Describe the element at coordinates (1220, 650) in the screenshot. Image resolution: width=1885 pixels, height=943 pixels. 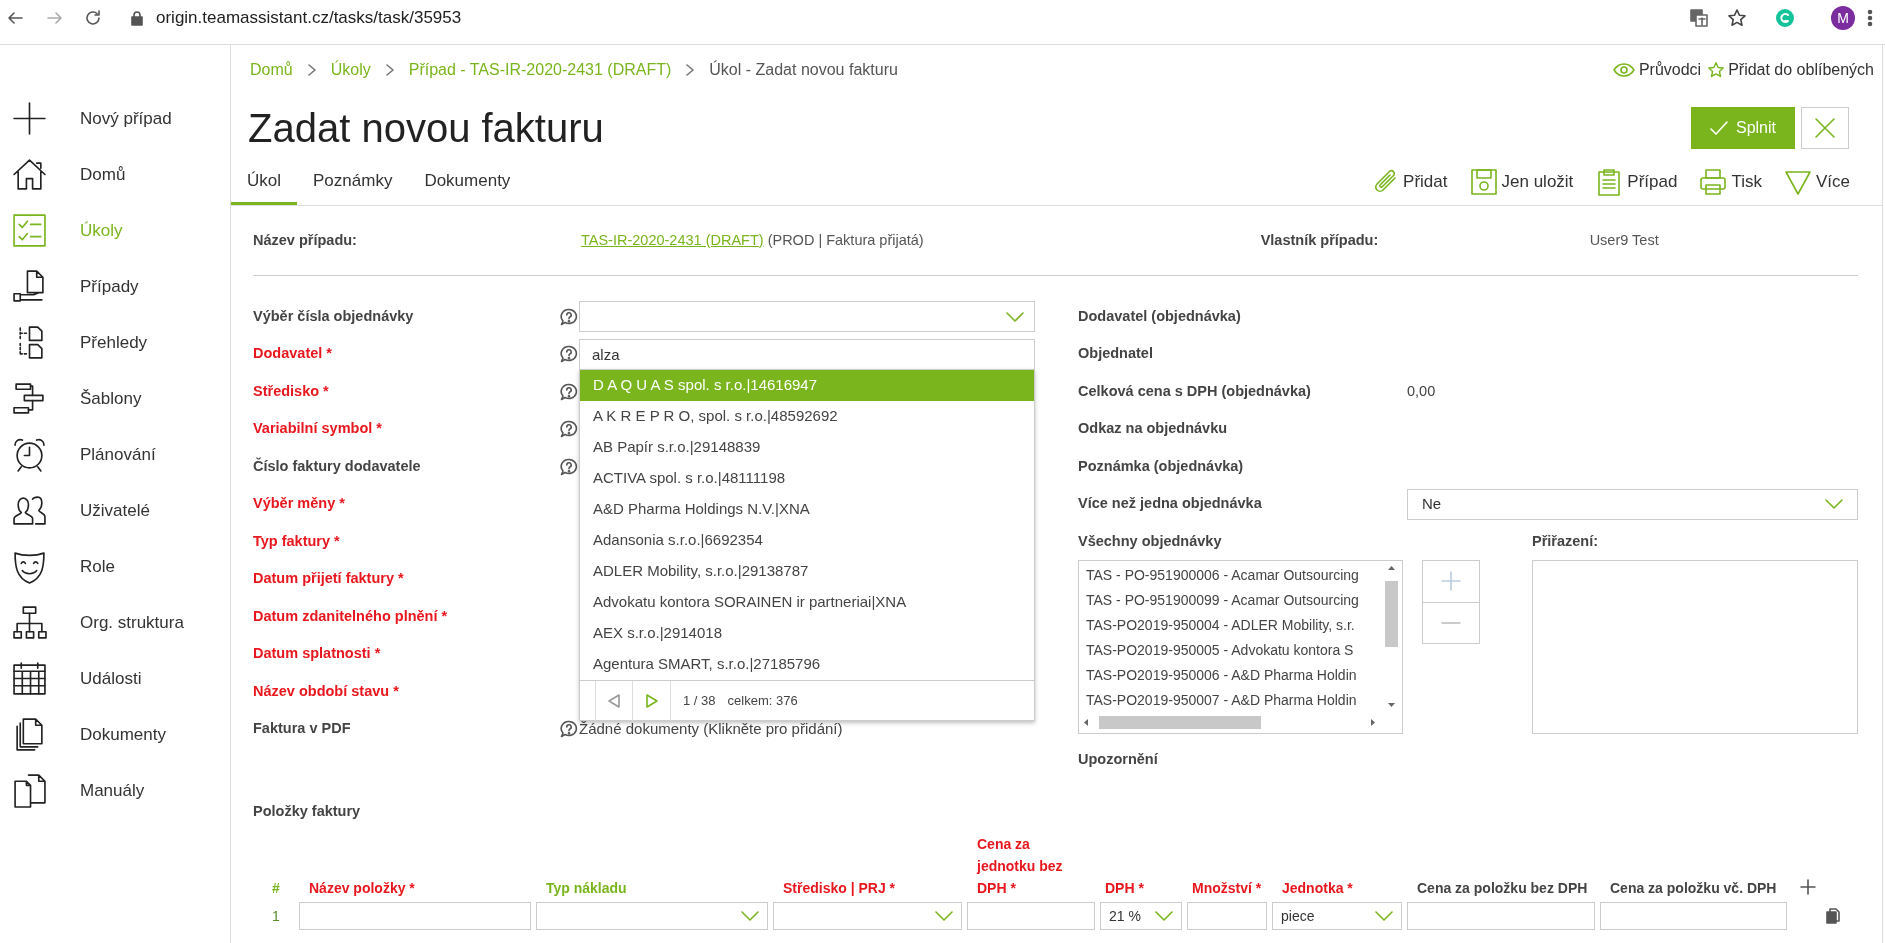
I see `order-option: TAS-PO2019-950005 - Advokatu kontora S` at that location.